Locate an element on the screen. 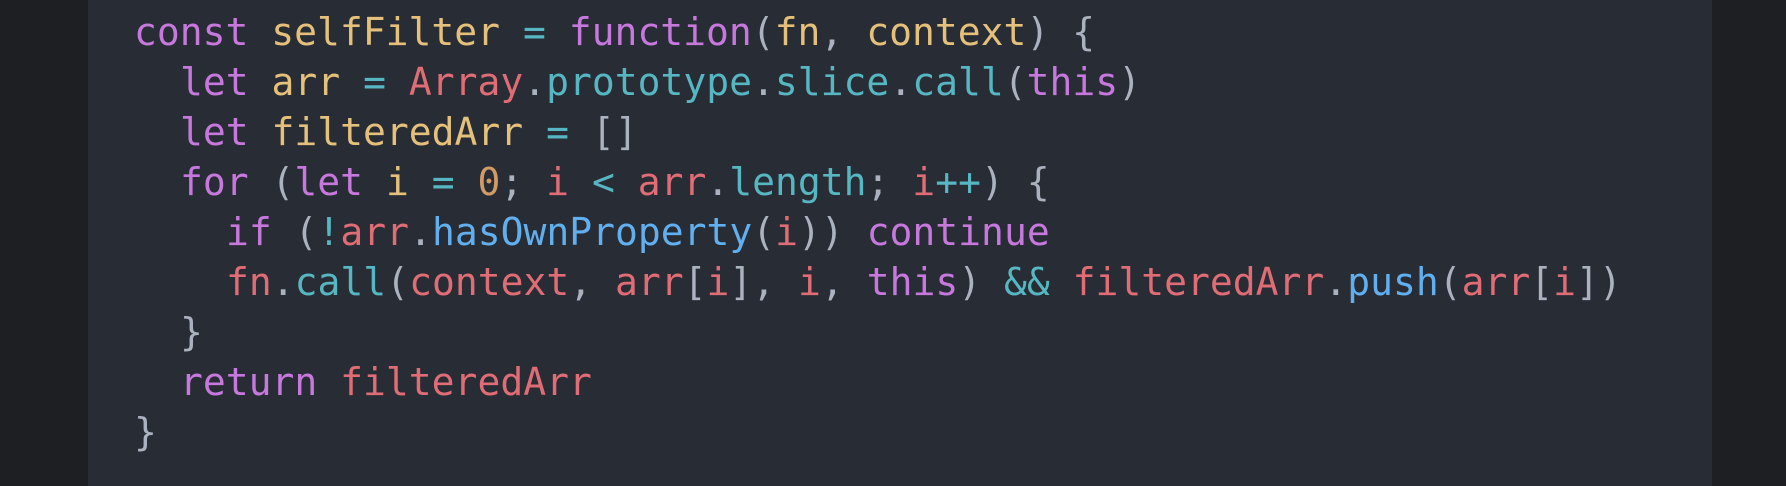 The image size is (1786, 486). code-token: Array is located at coordinates (466, 82).